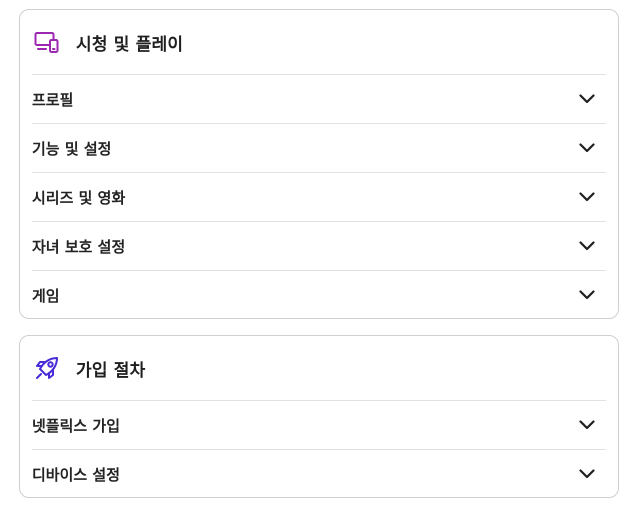 This screenshot has height=511, width=640. Describe the element at coordinates (319, 474) in the screenshot. I see `accordion-item-device-setup: 디바이스 설정` at that location.